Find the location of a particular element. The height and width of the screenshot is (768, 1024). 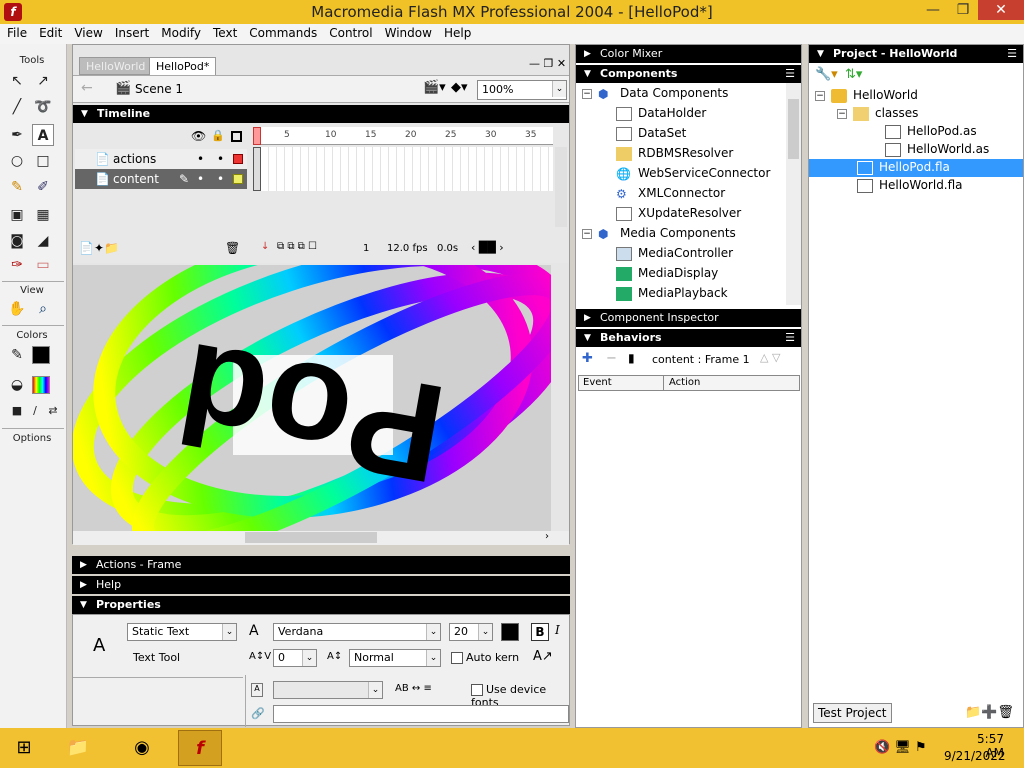

eye-icon: 👁 is located at coordinates (198, 136).